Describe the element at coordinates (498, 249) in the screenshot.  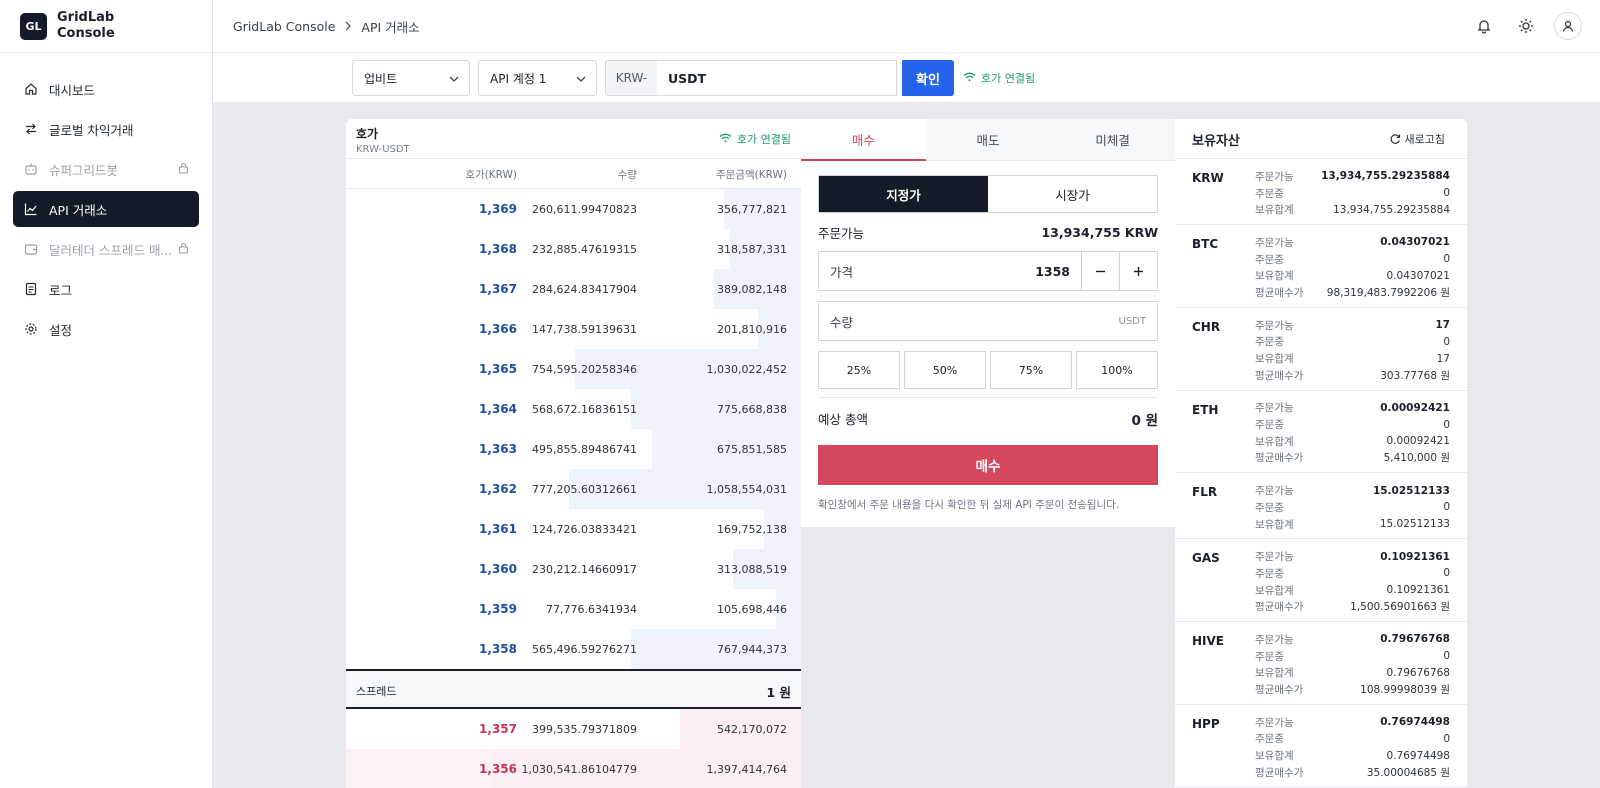
I see `ask-price: 1,368` at that location.